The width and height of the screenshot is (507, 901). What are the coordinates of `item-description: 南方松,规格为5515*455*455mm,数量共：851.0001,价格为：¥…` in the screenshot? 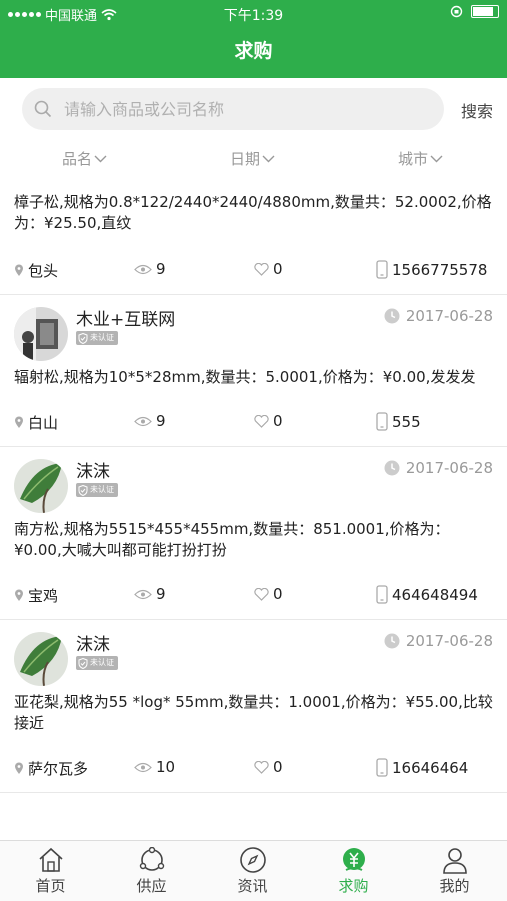 It's located at (232, 539).